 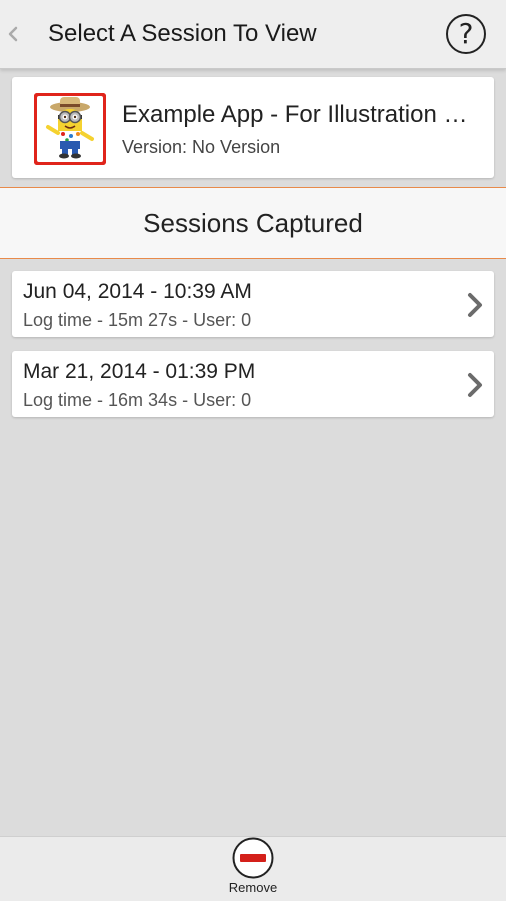 What do you see at coordinates (253, 858) in the screenshot?
I see `remove-circle-icon` at bounding box center [253, 858].